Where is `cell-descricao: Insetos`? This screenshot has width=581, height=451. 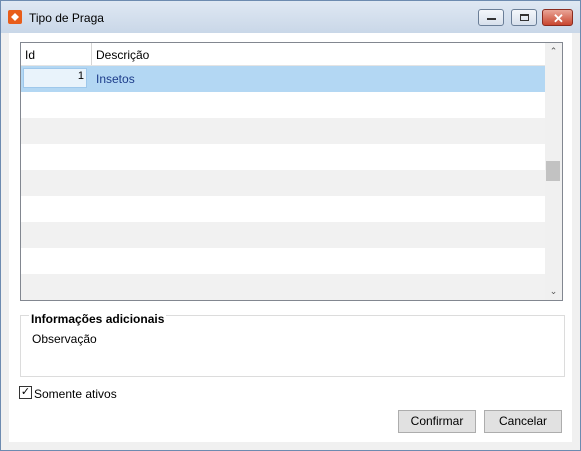 cell-descricao: Insetos is located at coordinates (115, 79).